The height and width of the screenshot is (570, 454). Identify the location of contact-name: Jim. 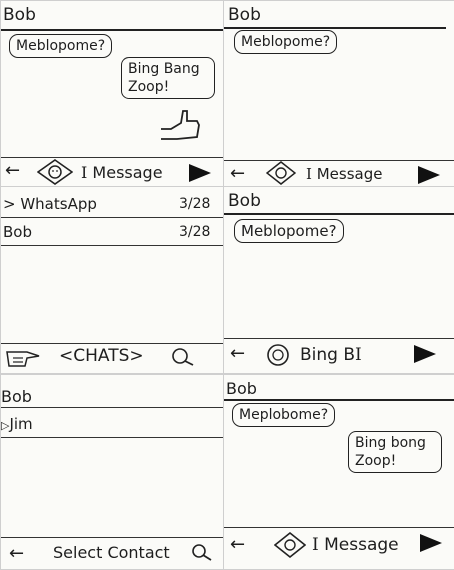
(21, 424).